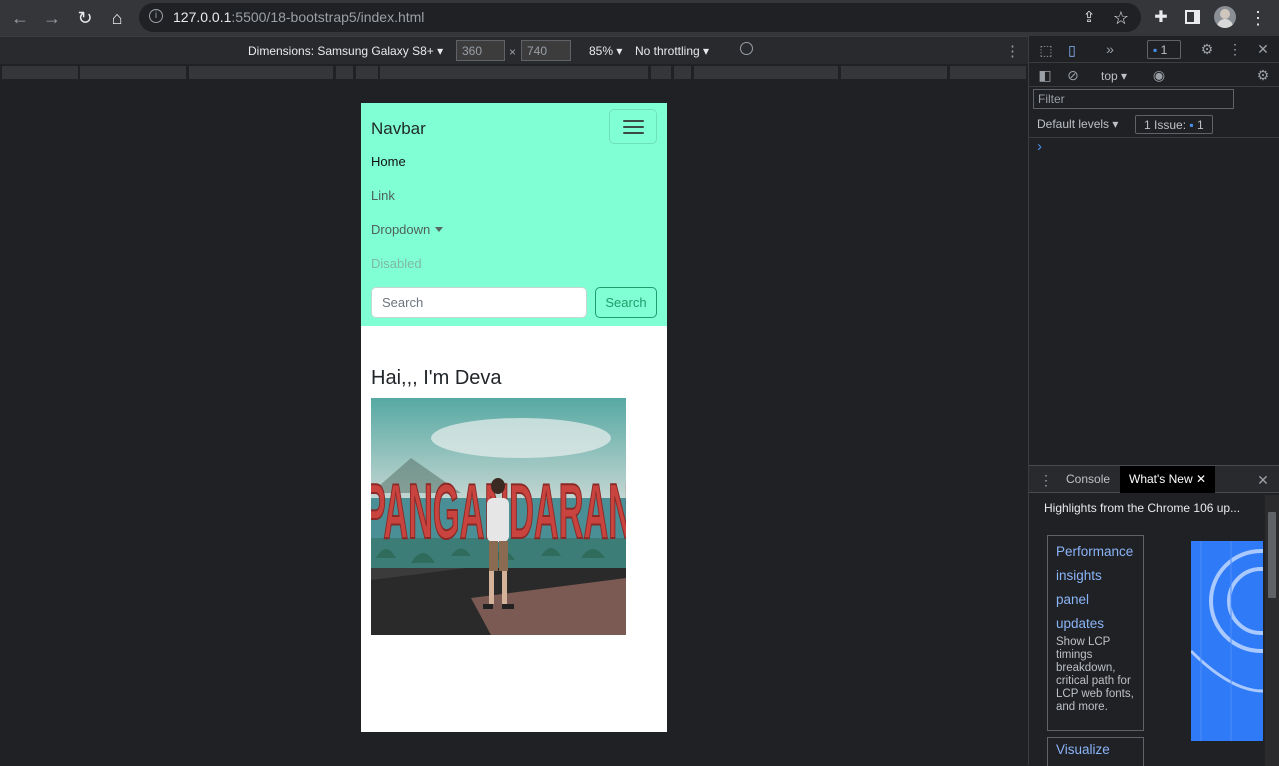  I want to click on side-panel-icon, so click(1192, 17).